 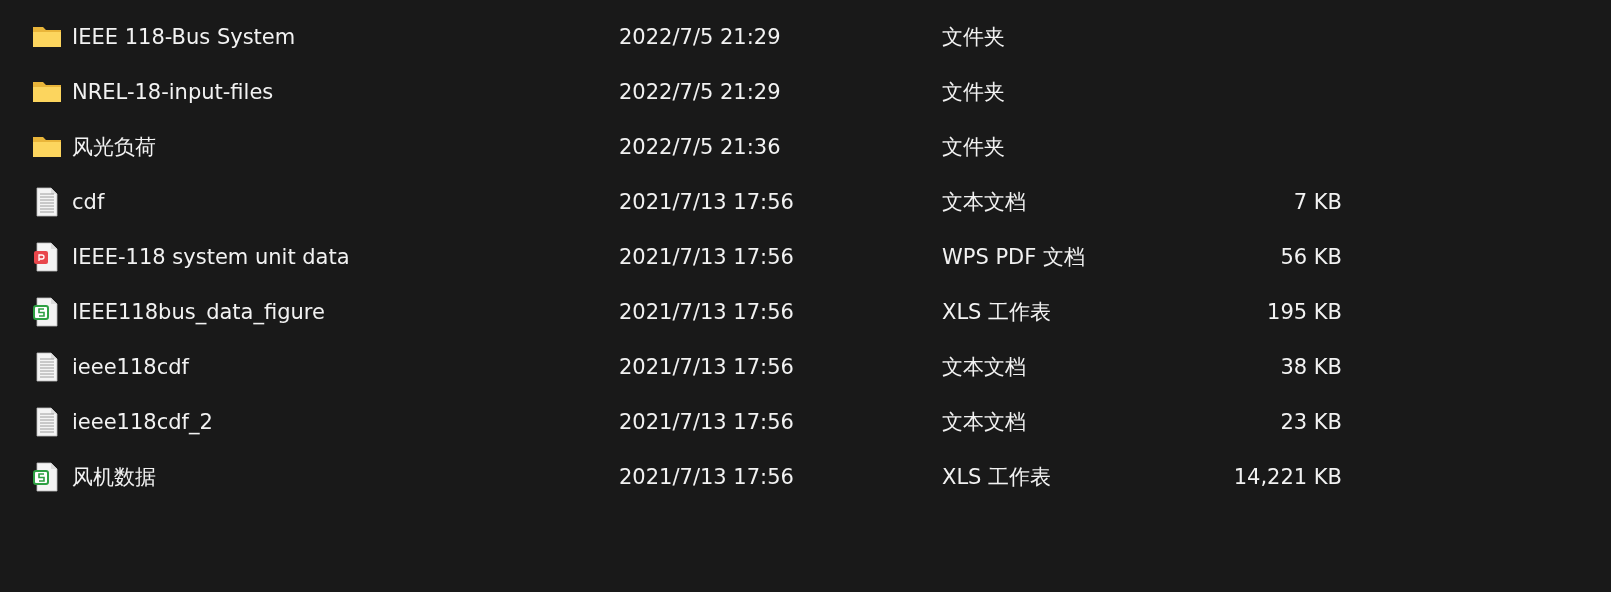 I want to click on modified-date: 2022/7/5 21:36, so click(x=700, y=146).